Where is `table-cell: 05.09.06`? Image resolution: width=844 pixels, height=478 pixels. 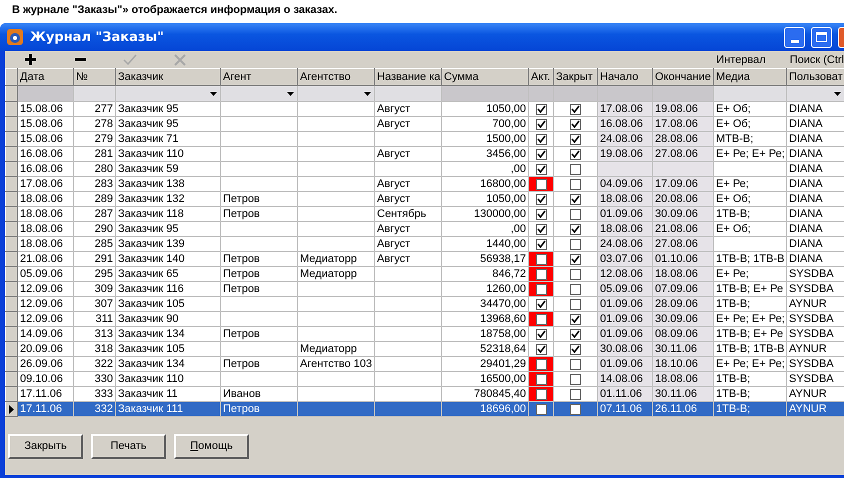
table-cell: 05.09.06 is located at coordinates (625, 289).